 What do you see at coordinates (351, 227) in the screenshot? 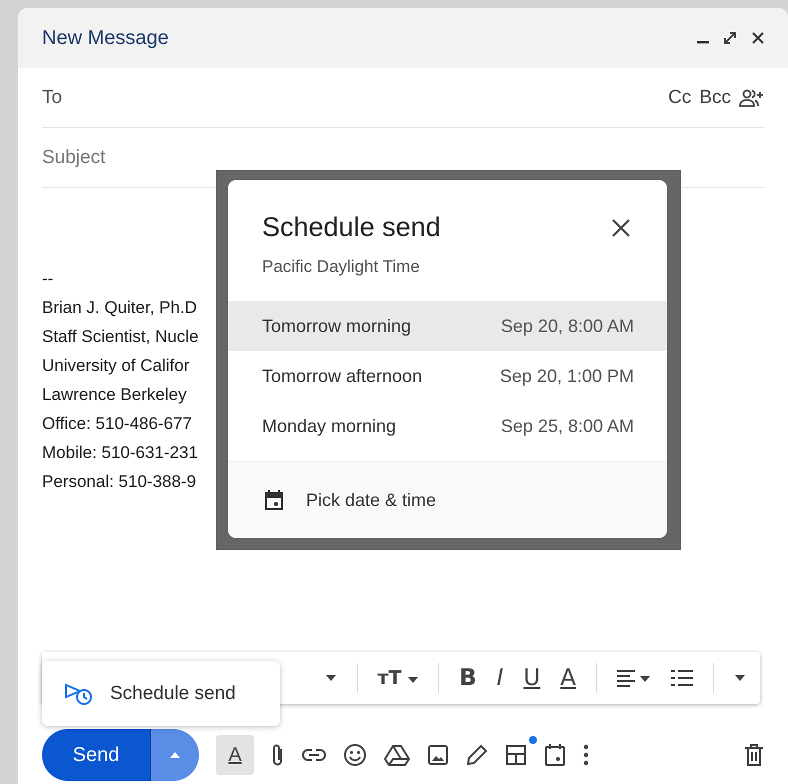
I see `dialog-title: Schedule send` at bounding box center [351, 227].